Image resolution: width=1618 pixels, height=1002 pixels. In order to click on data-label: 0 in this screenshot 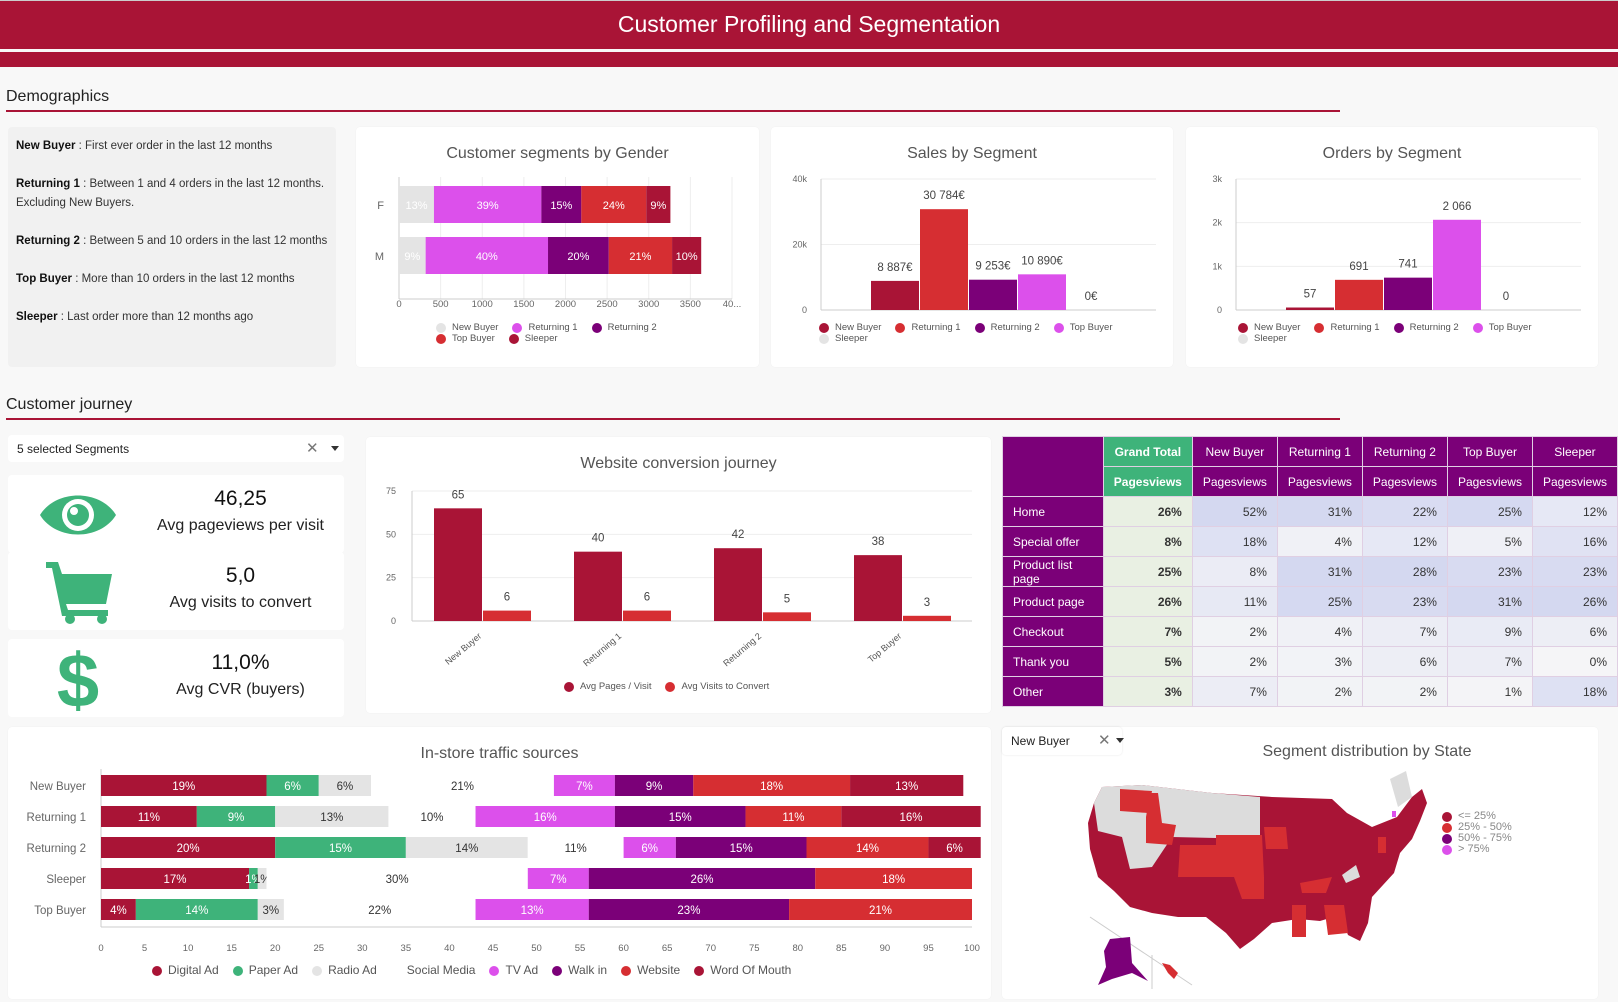, I will do `click(1506, 297)`.